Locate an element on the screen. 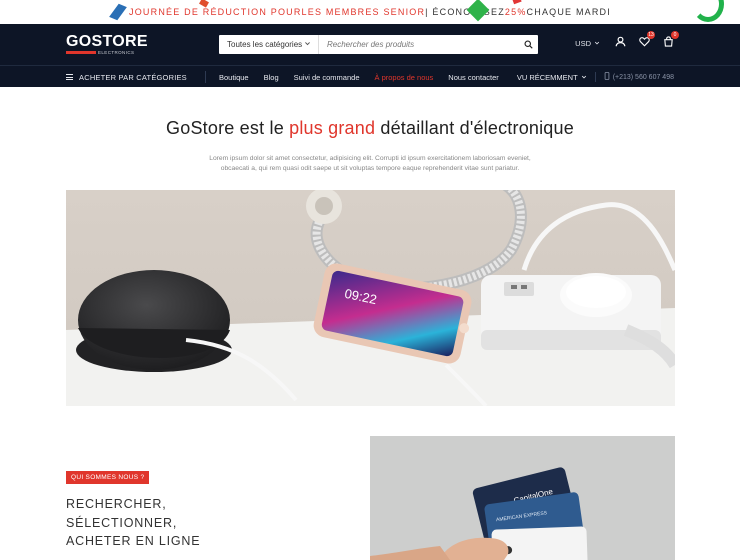 The height and width of the screenshot is (560, 740). shop-by-categories-button: ACHETER PAR CATÉGORIES is located at coordinates (126, 77).